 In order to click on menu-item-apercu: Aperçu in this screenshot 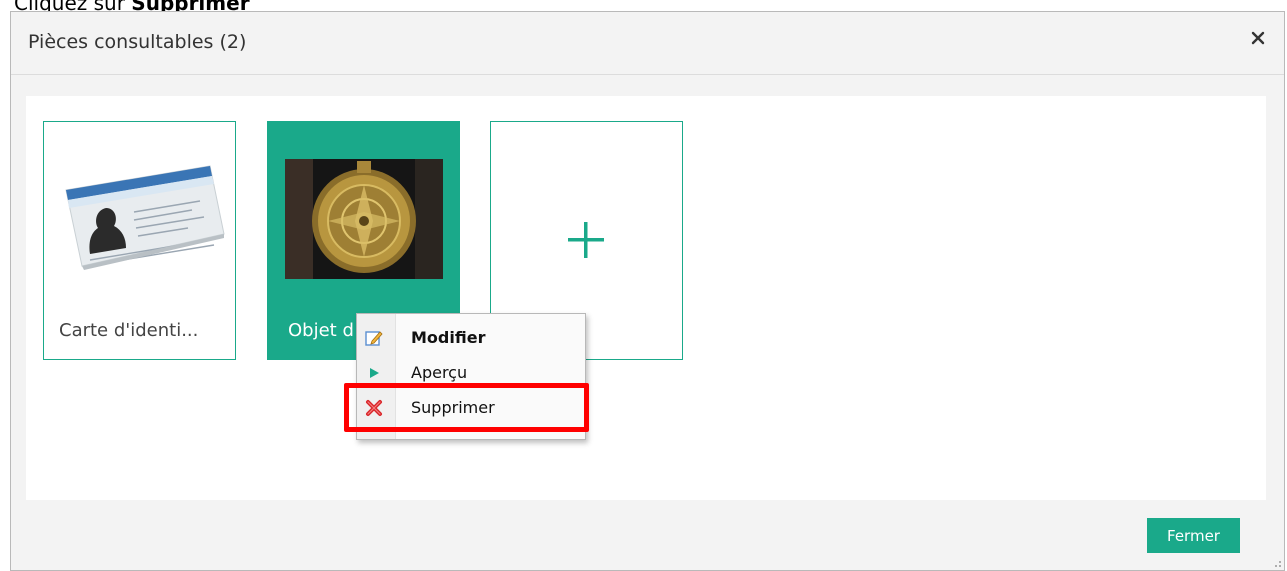, I will do `click(471, 372)`.